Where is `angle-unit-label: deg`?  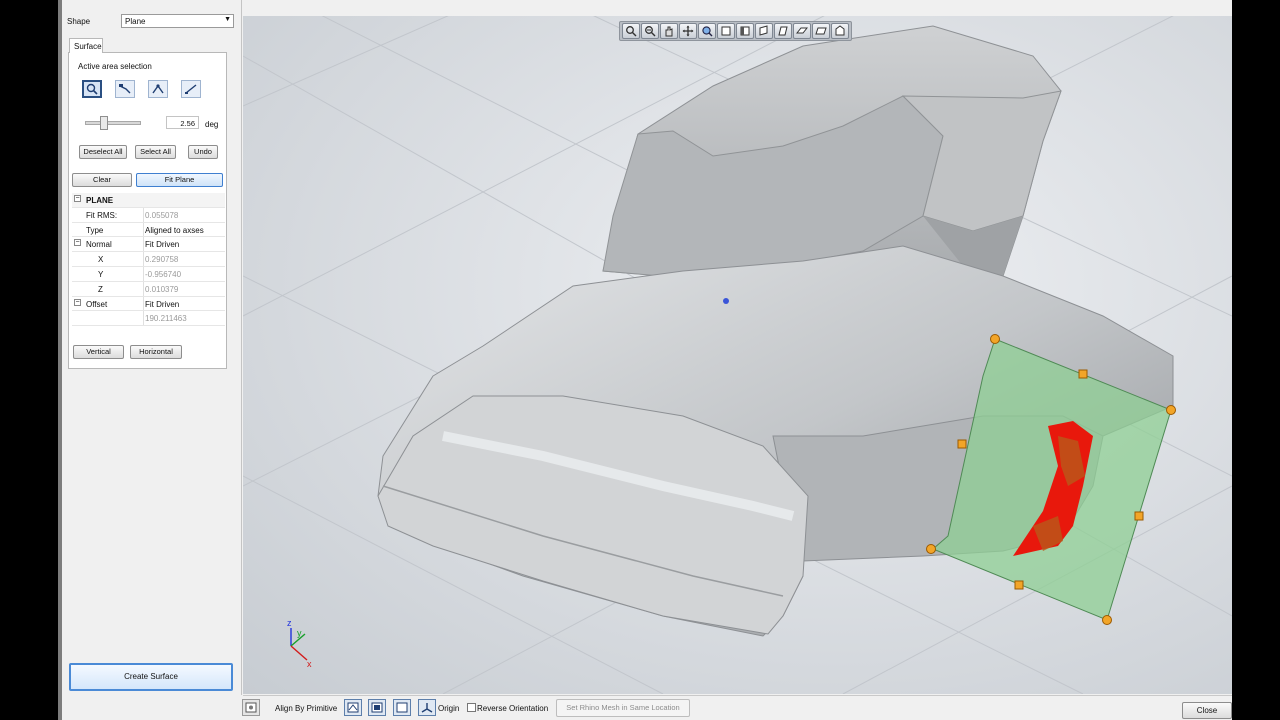 angle-unit-label: deg is located at coordinates (212, 124).